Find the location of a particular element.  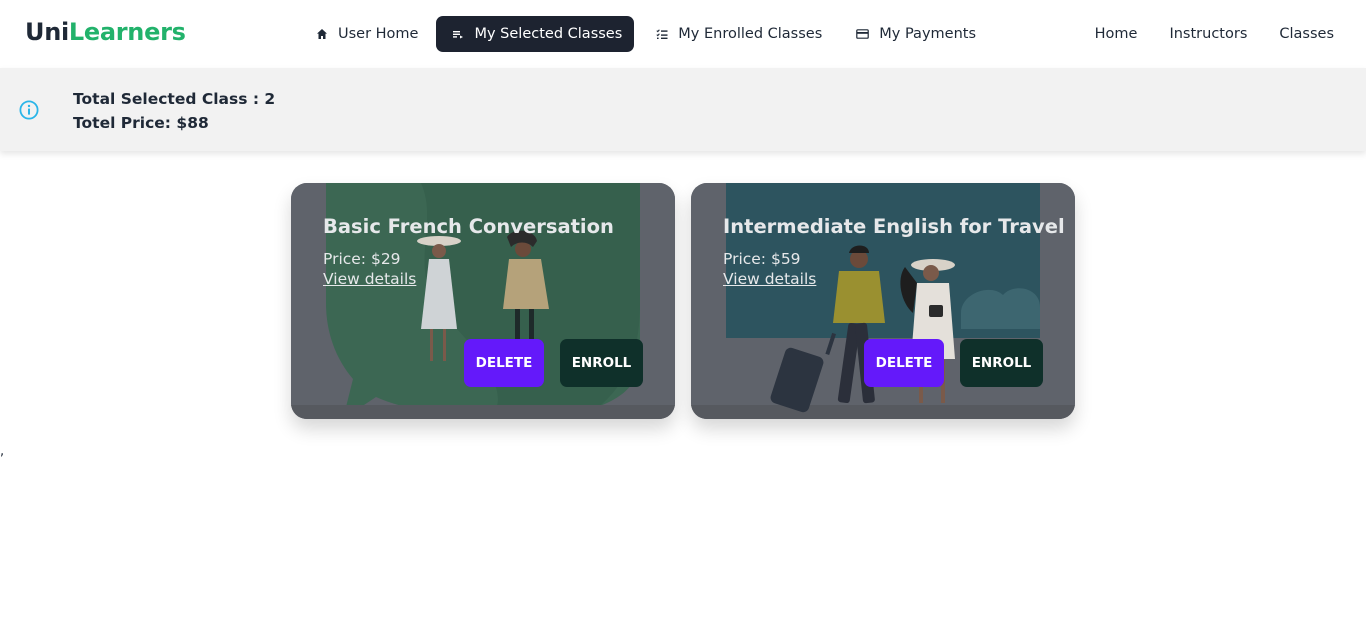

tab-my-enrolled-classes: My Enrolled Classes is located at coordinates (737, 34).